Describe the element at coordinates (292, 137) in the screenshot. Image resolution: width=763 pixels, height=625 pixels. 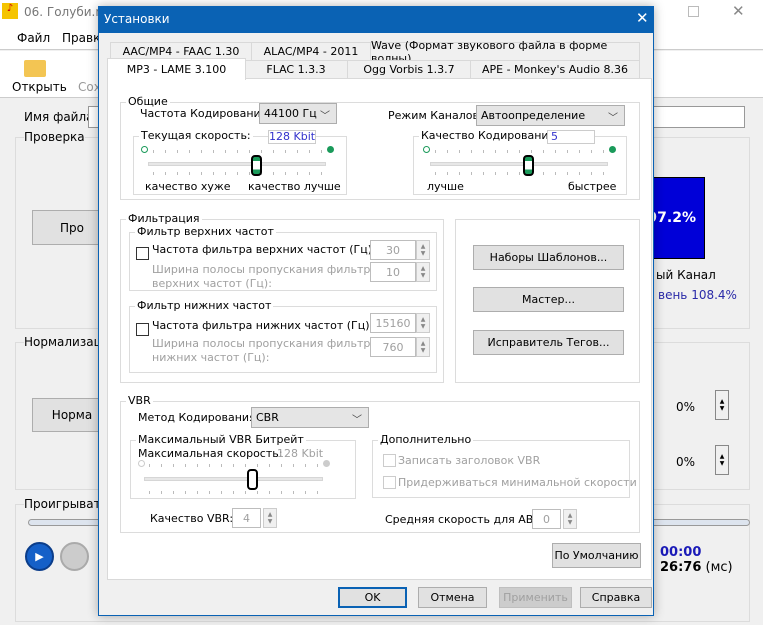
I see `bitrate-value: 128 Kbit` at that location.